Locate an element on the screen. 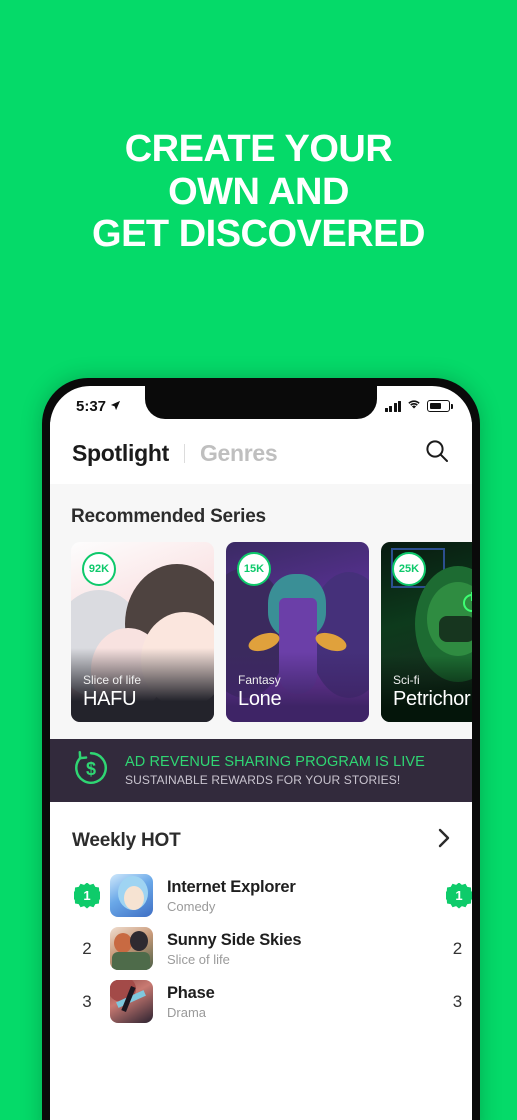  list-item: 2 is located at coordinates (448, 948).